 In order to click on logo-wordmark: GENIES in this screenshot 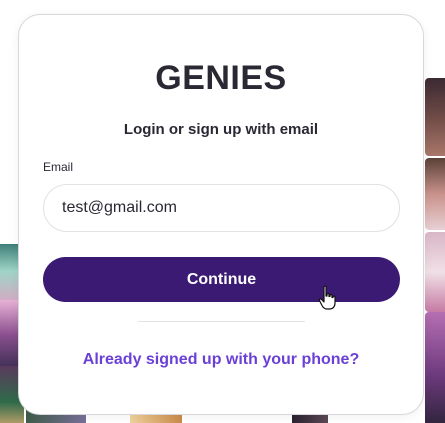, I will do `click(220, 77)`.